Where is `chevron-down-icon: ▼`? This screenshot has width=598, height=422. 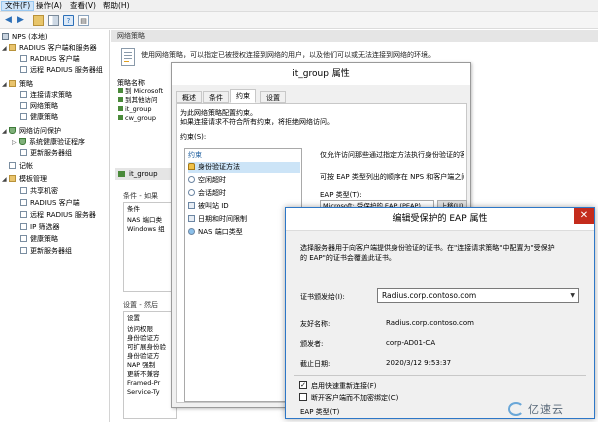 chevron-down-icon: ▼ is located at coordinates (572, 295).